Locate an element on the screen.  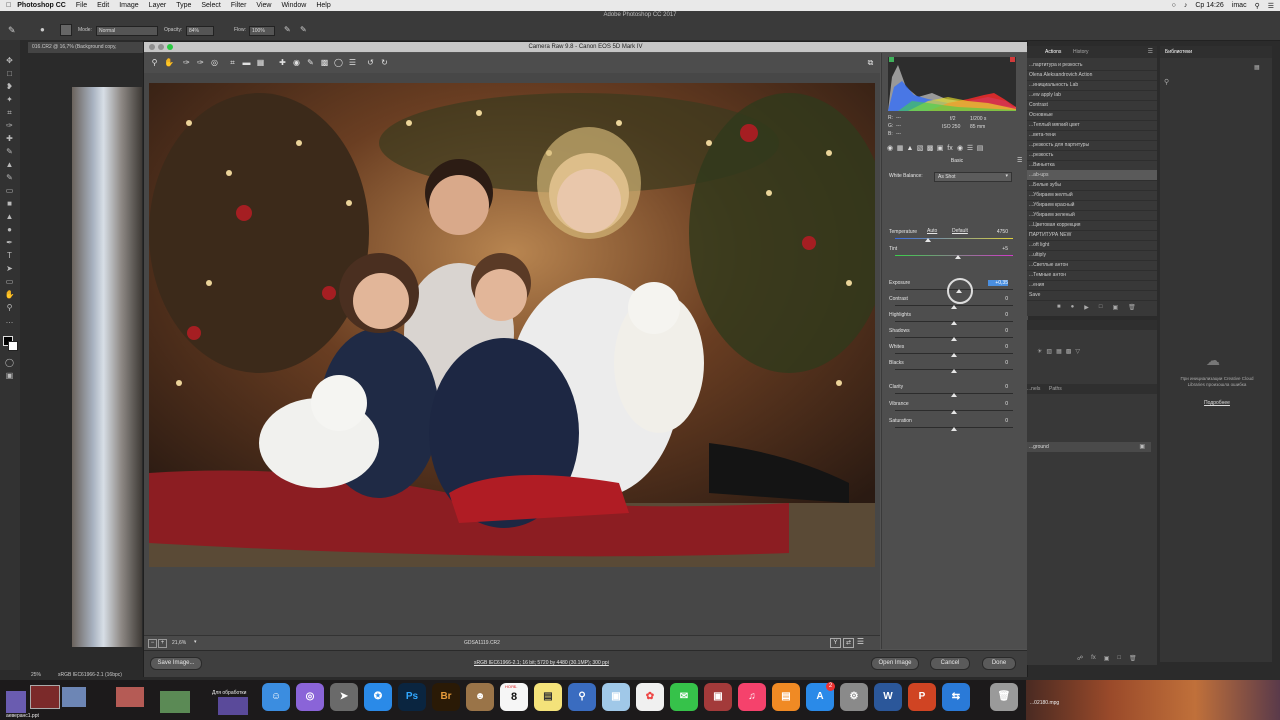
shape-tool-icon: ▭ is located at coordinates (9, 281).